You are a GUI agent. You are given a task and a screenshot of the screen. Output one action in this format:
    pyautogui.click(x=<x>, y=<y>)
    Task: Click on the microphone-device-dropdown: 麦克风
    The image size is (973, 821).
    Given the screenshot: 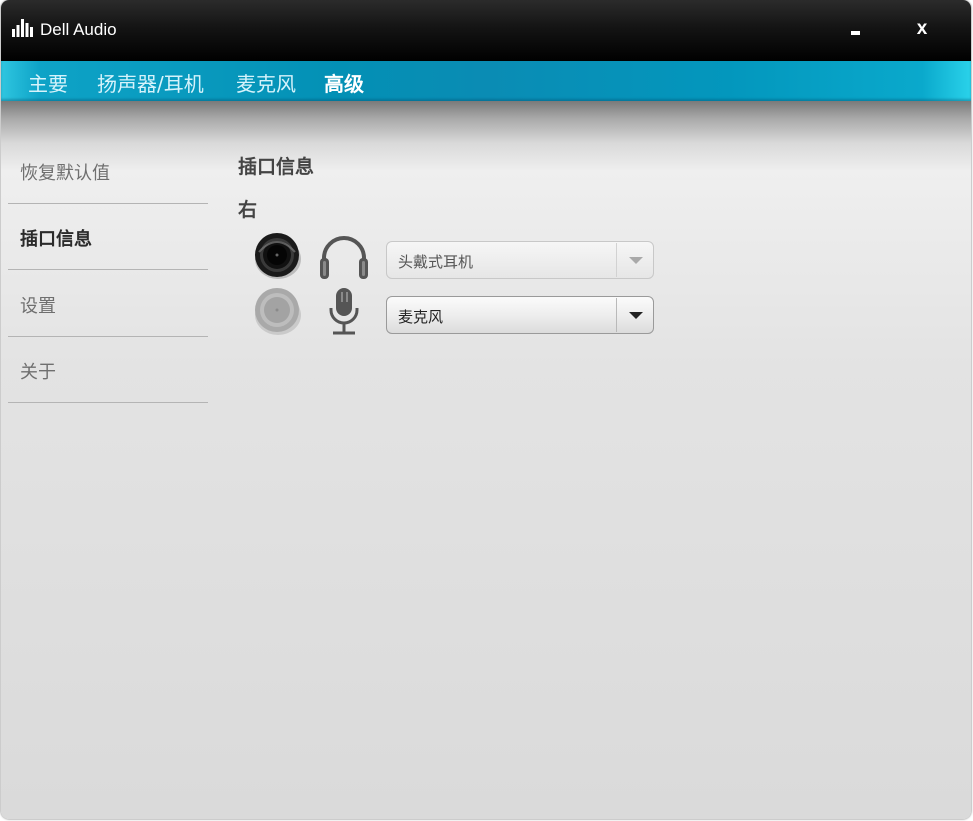 What is the action you would take?
    pyautogui.click(x=520, y=315)
    